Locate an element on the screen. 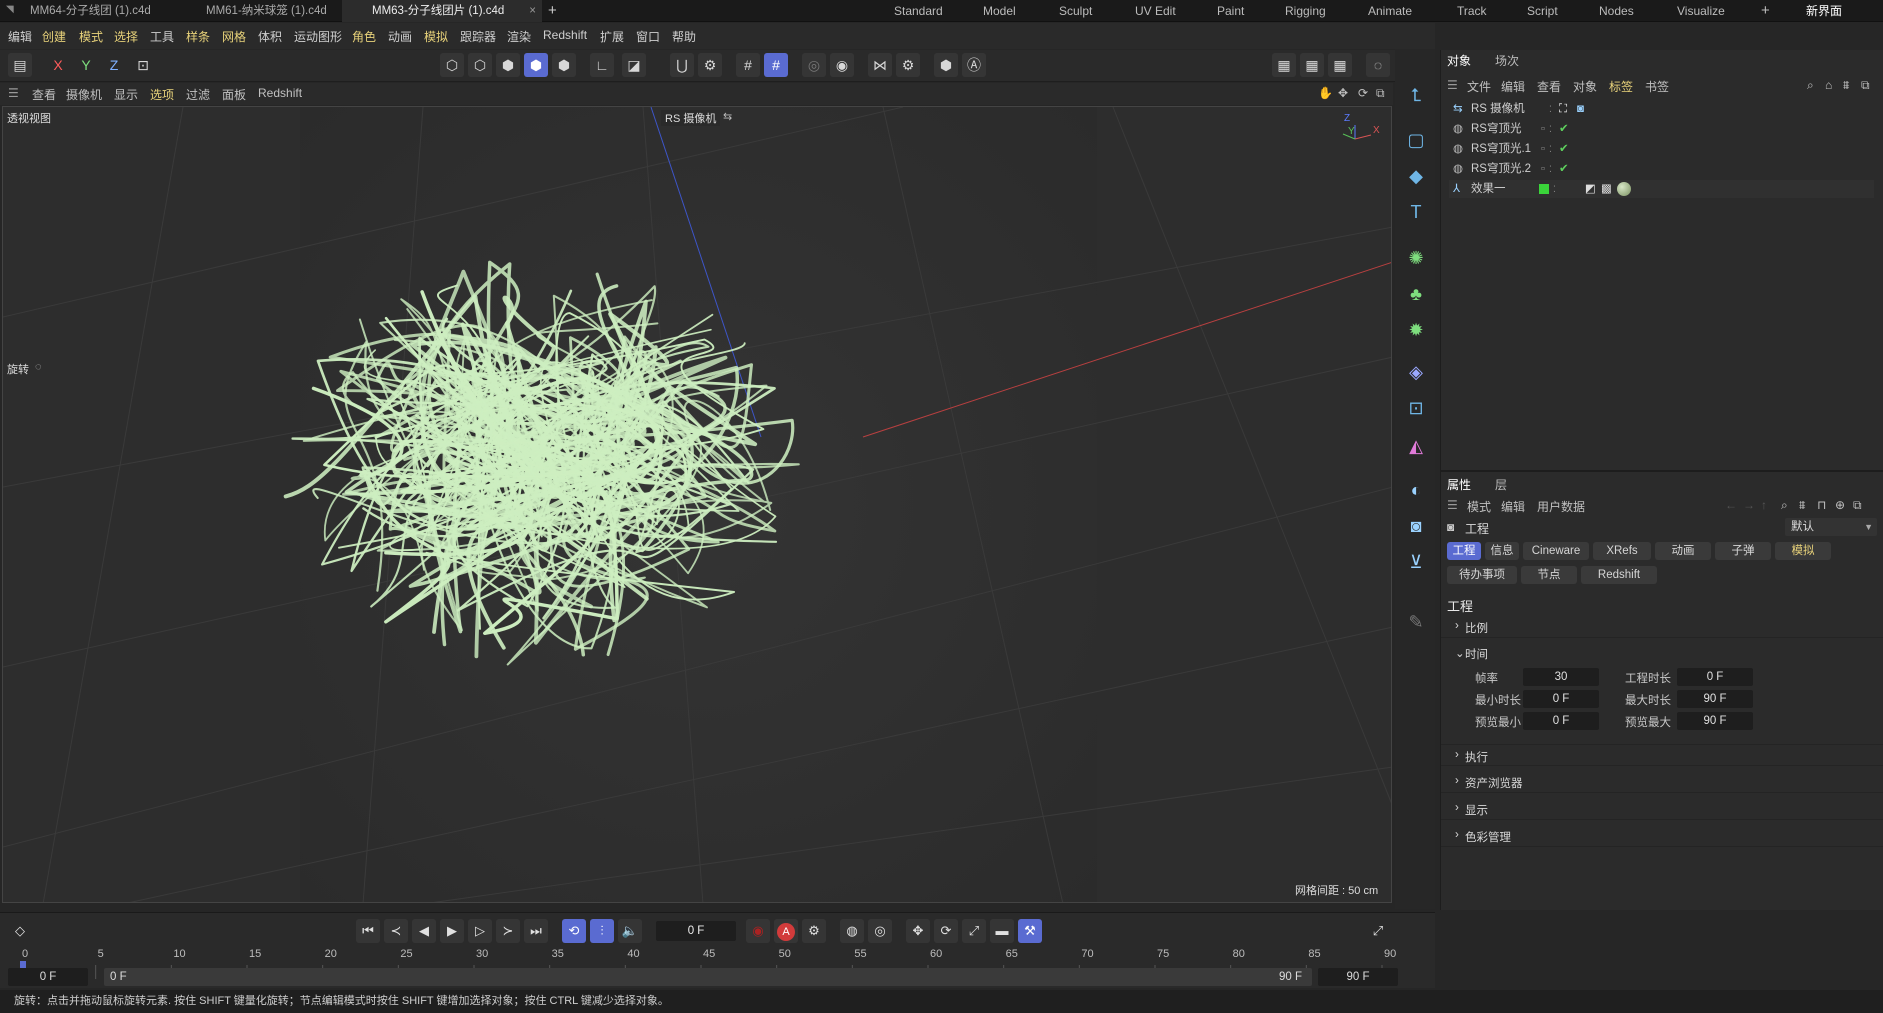  section-asset-browser: › 资产浏览器 is located at coordinates (1662, 782).